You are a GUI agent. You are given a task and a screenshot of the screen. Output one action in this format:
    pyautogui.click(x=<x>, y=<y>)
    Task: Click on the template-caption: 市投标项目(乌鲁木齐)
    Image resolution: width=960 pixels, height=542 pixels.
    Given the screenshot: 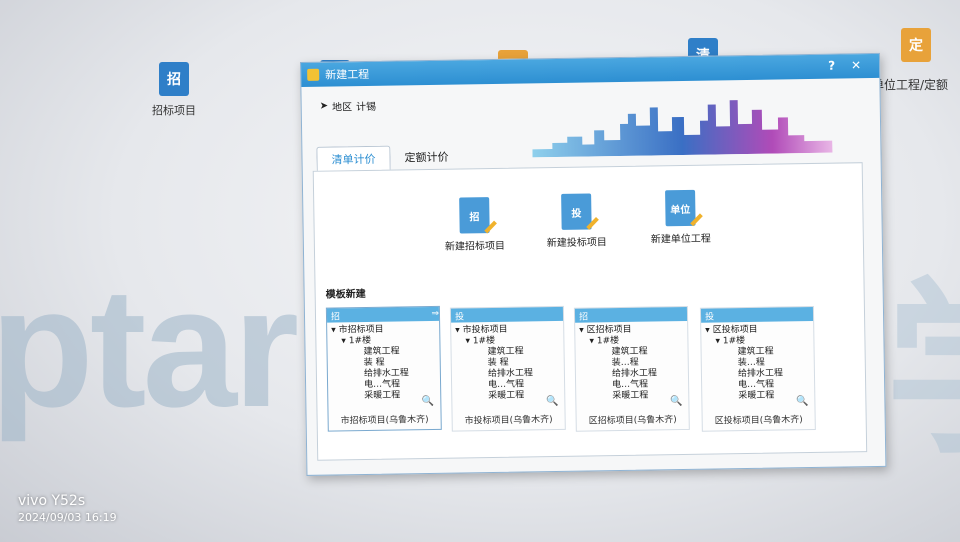 What is the action you would take?
    pyautogui.click(x=508, y=421)
    